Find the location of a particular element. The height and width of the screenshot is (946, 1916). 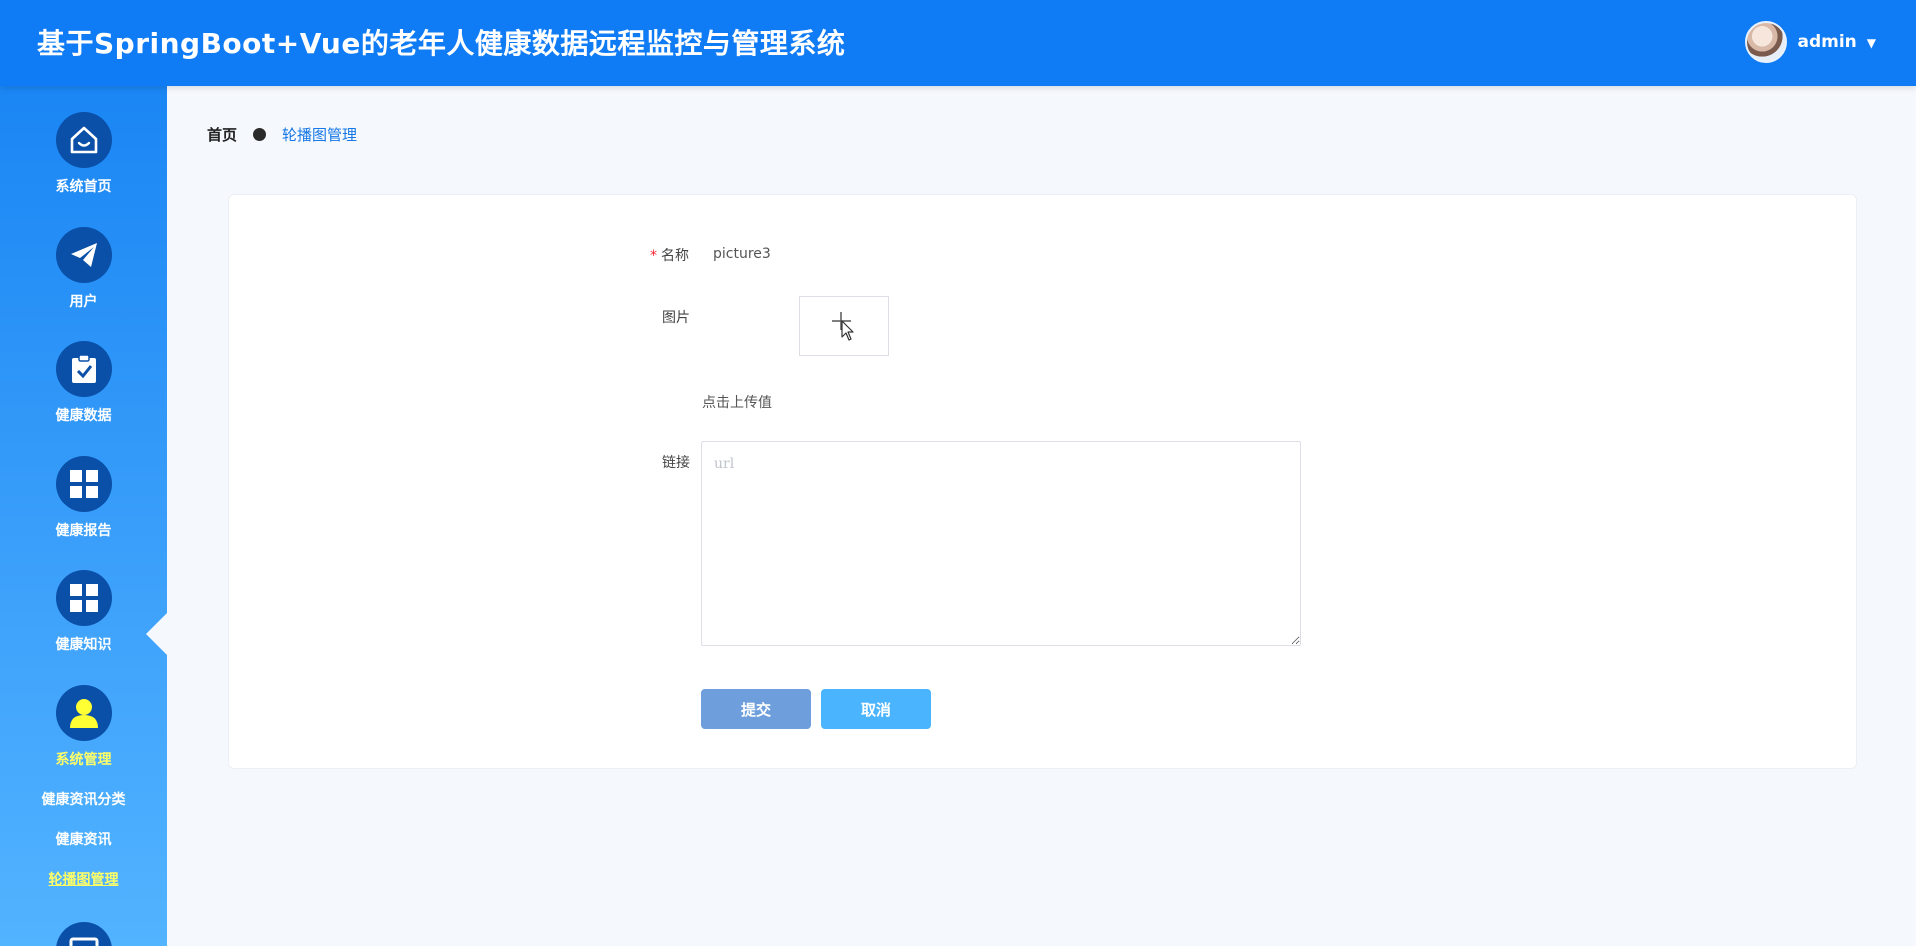

image-upload-button is located at coordinates (844, 326).